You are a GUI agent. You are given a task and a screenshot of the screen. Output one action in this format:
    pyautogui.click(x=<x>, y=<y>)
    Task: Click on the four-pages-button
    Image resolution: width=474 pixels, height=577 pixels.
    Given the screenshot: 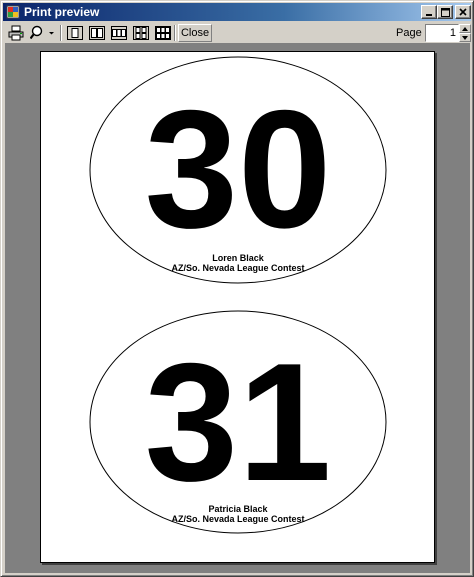 What is the action you would take?
    pyautogui.click(x=141, y=33)
    